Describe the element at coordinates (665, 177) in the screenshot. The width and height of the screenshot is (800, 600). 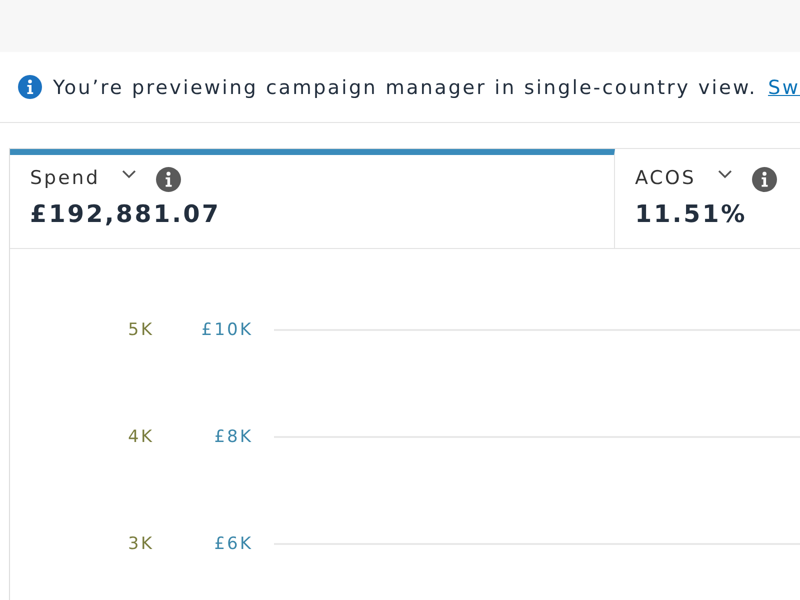
I see `metric-label: ACOS` at that location.